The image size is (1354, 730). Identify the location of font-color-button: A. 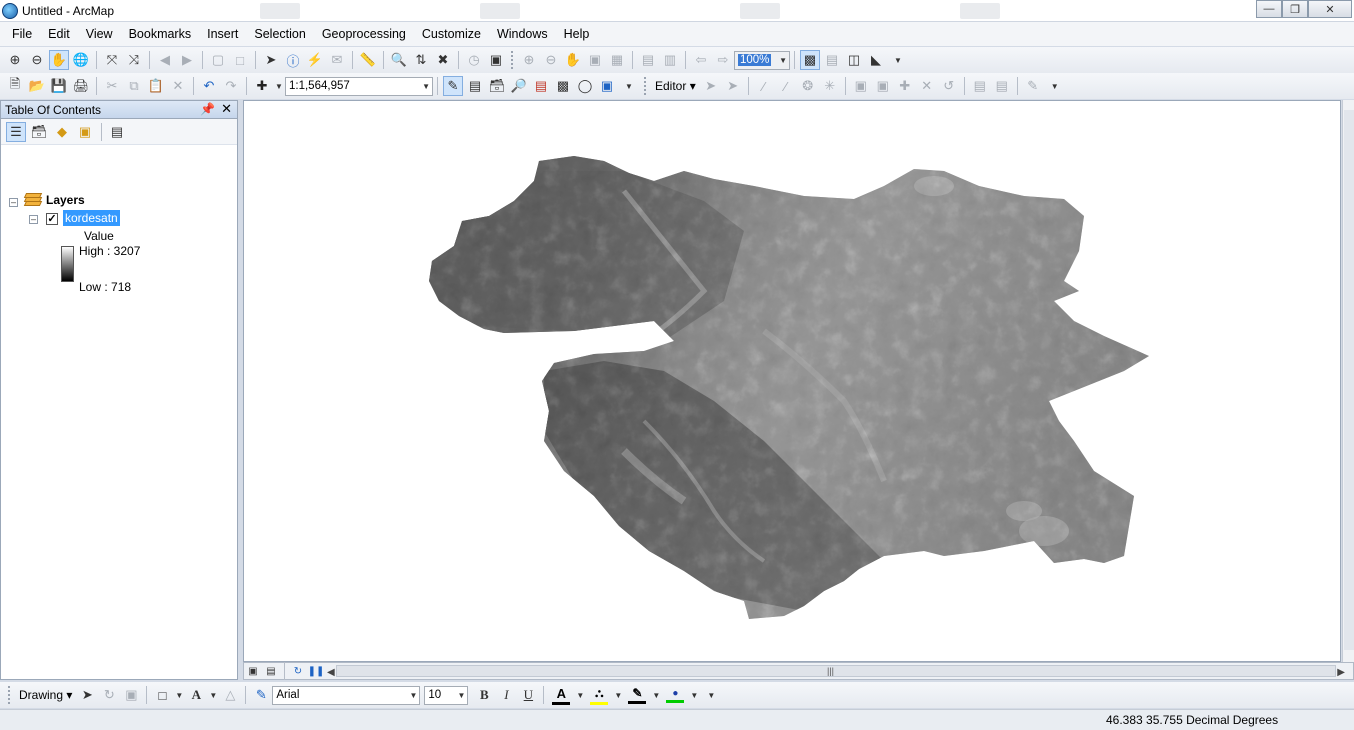
(561, 695).